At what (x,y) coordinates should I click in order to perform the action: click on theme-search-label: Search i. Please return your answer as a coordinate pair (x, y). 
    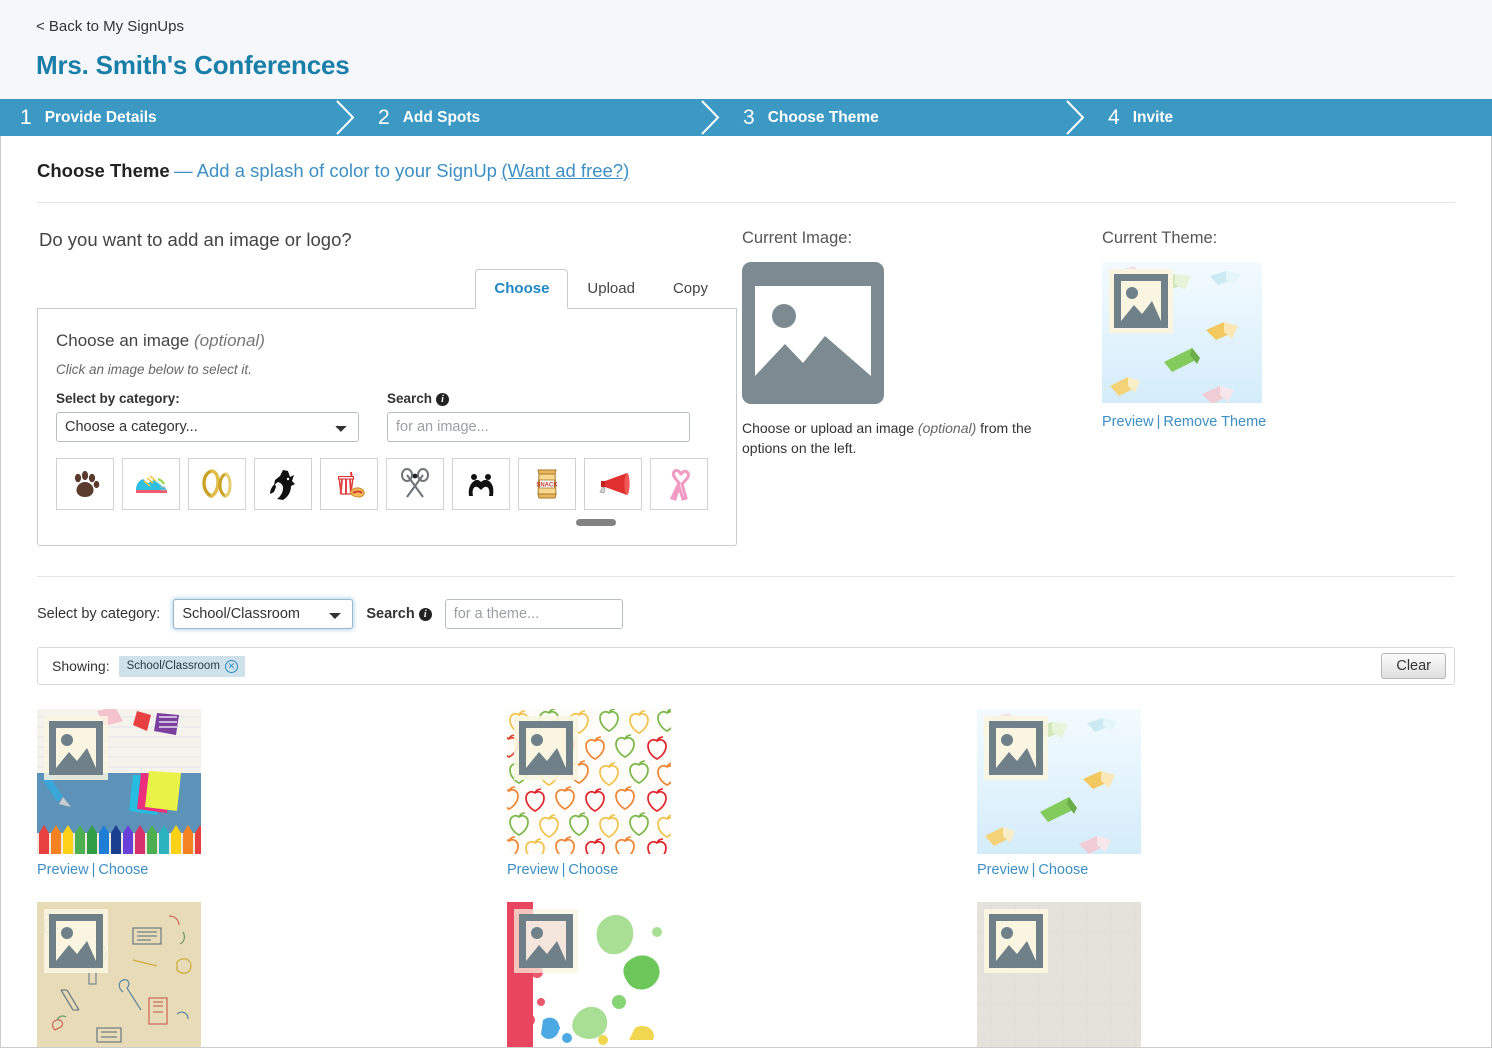
    Looking at the image, I should click on (399, 614).